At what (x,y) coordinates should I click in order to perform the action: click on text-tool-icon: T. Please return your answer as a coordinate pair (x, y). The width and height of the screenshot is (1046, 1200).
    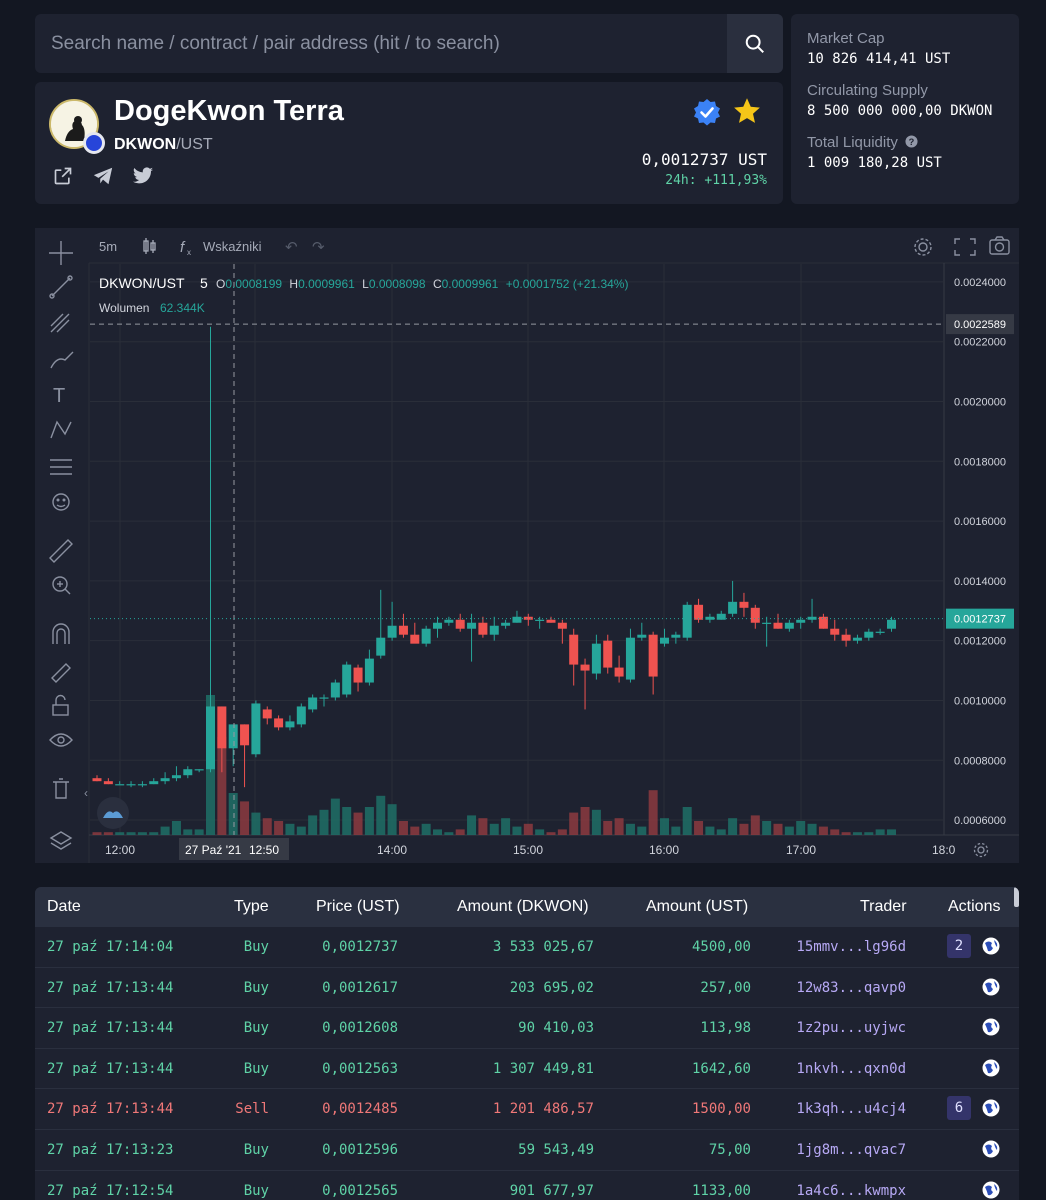
    Looking at the image, I should click on (59, 396).